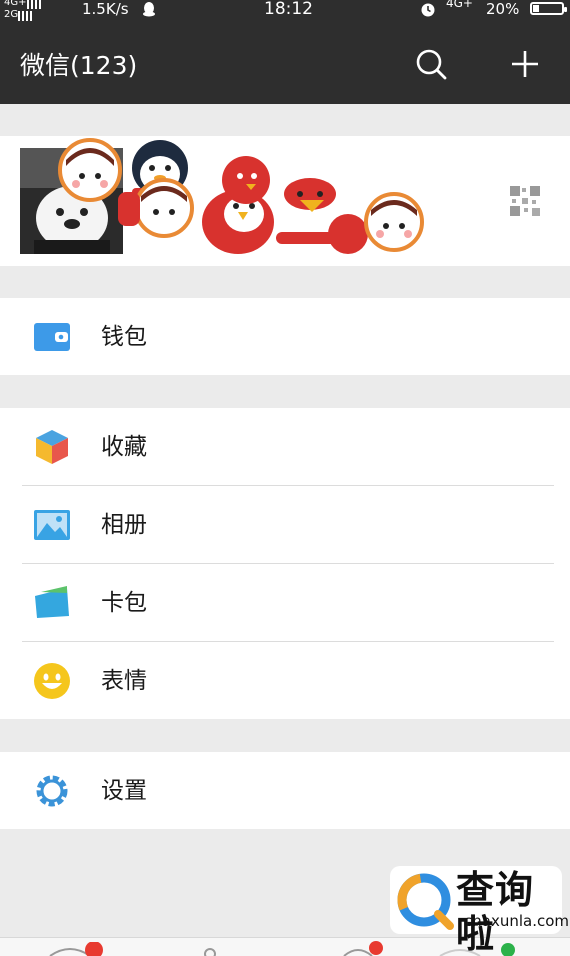 The image size is (570, 956). Describe the element at coordinates (124, 603) in the screenshot. I see `menu-item-label: 卡包` at that location.